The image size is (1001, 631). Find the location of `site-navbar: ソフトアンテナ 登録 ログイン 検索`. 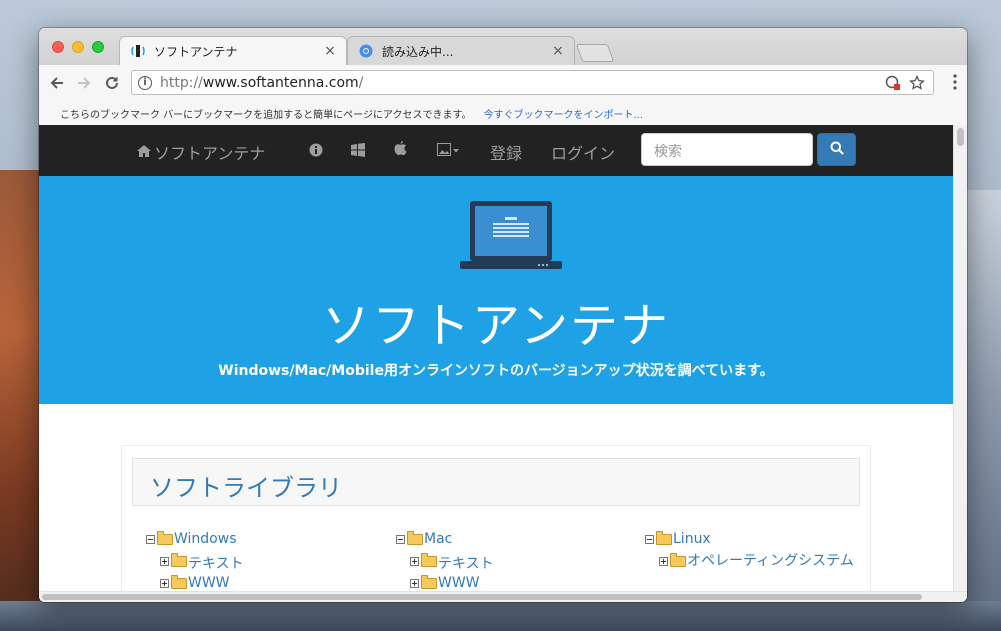

site-navbar: ソフトアンテナ 登録 ログイン 検索 is located at coordinates (496, 150).